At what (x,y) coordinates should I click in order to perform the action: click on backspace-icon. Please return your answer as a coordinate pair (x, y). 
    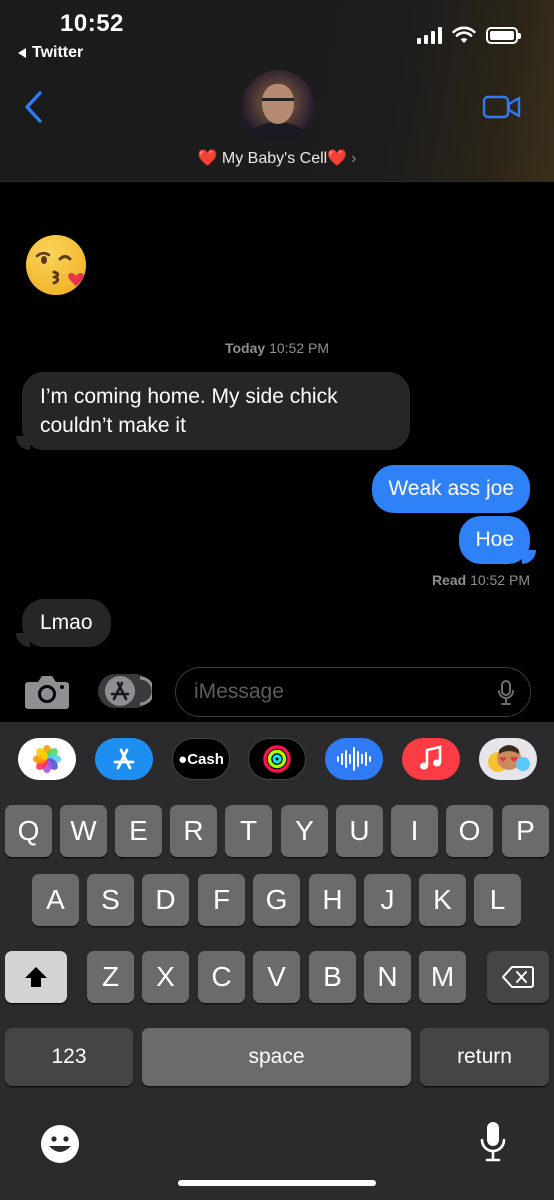
    Looking at the image, I should click on (518, 977).